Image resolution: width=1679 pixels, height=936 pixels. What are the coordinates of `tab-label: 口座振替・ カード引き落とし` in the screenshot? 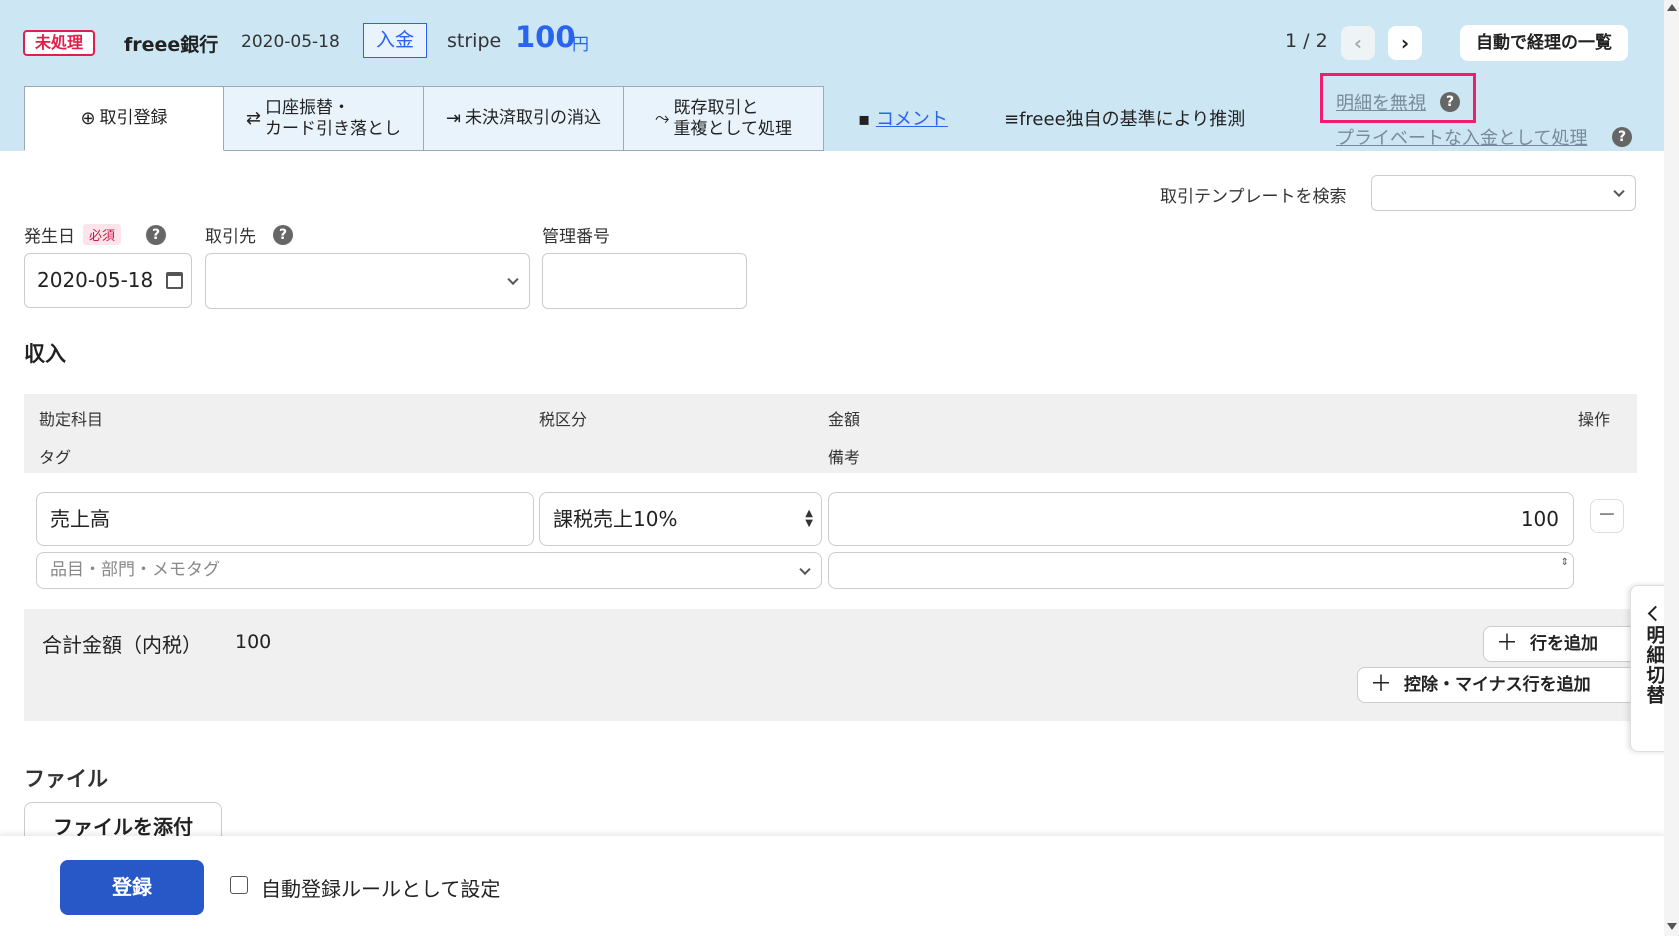 It's located at (333, 118).